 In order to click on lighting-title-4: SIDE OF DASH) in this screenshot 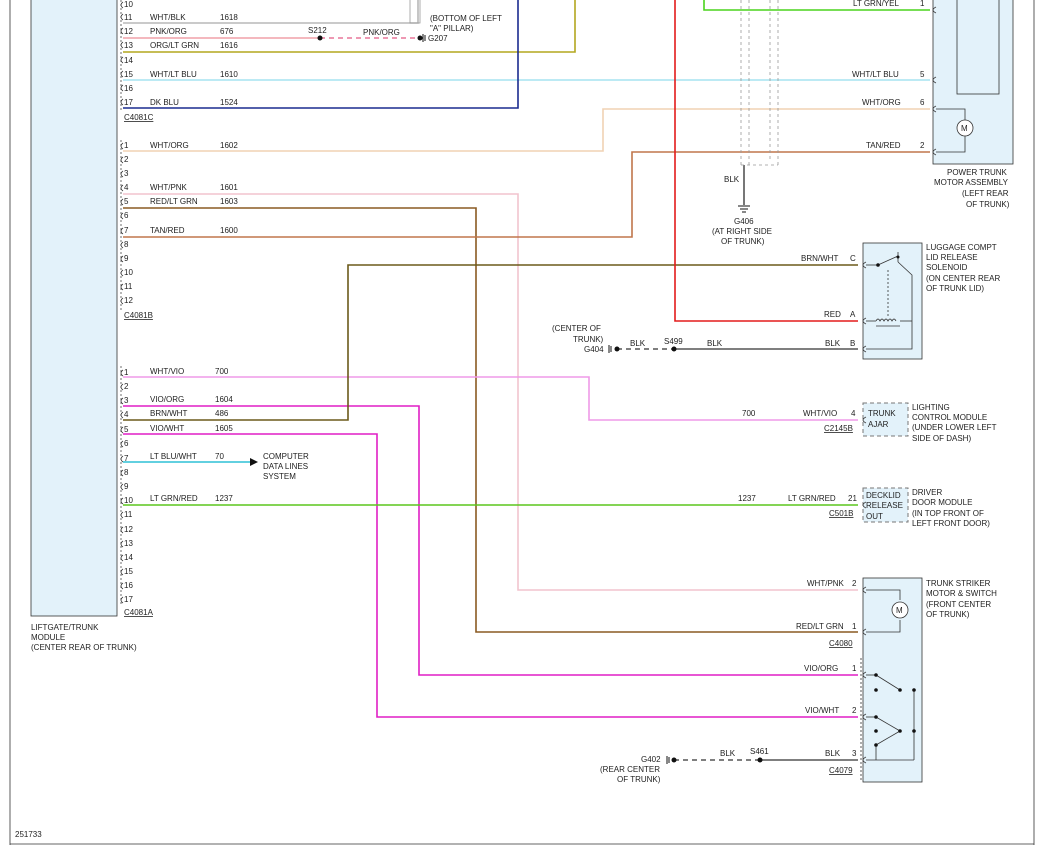, I will do `click(941, 438)`.